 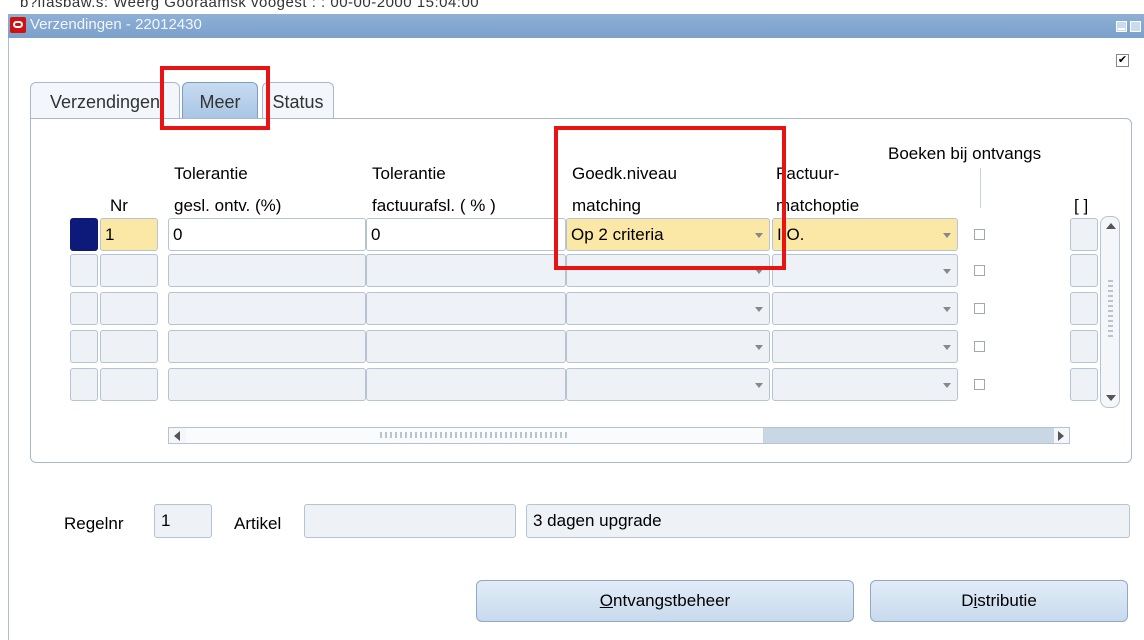 I want to click on col-header-tol-ontv-line1: Tolerantie, so click(x=211, y=173).